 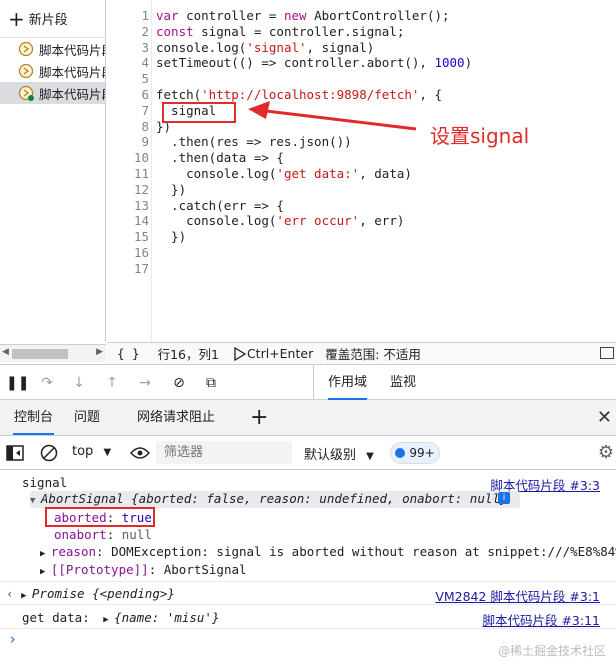 I want to click on log-levels-dropdown: 默认级别 ▼, so click(x=339, y=453).